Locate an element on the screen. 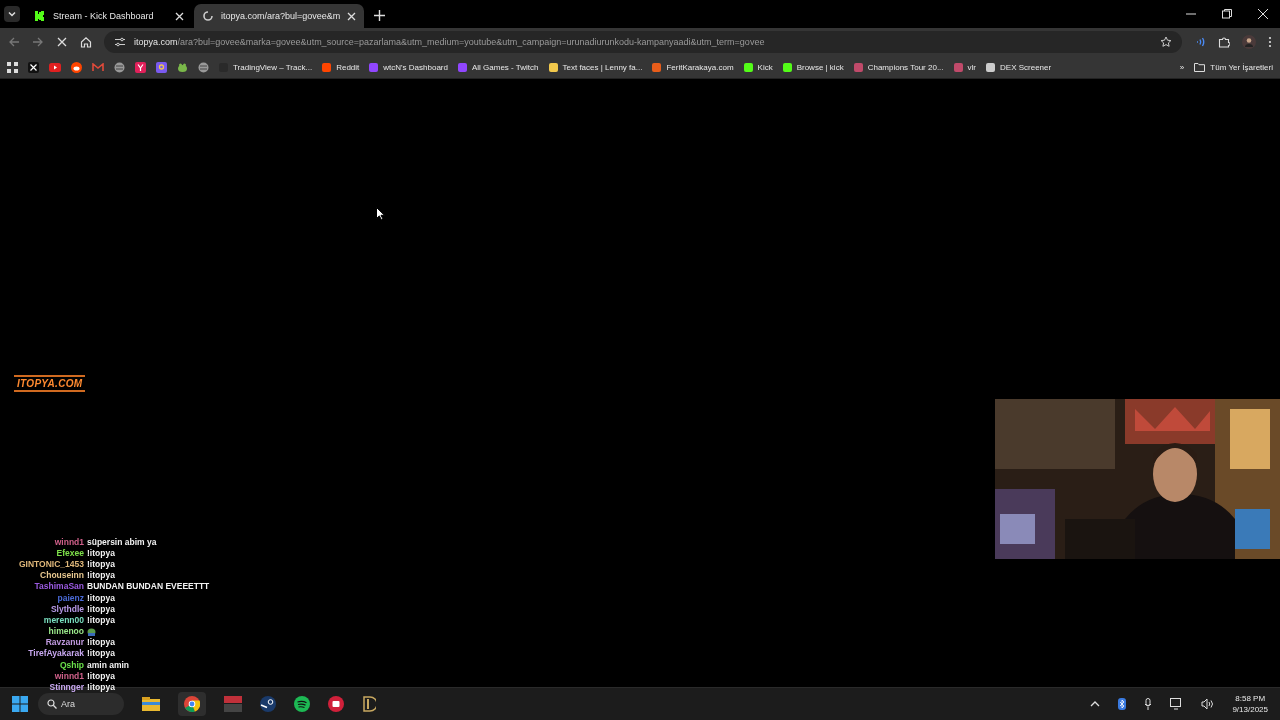 The width and height of the screenshot is (1280, 720). browser-tab: Stream - Kick Dashboard is located at coordinates (109, 16).